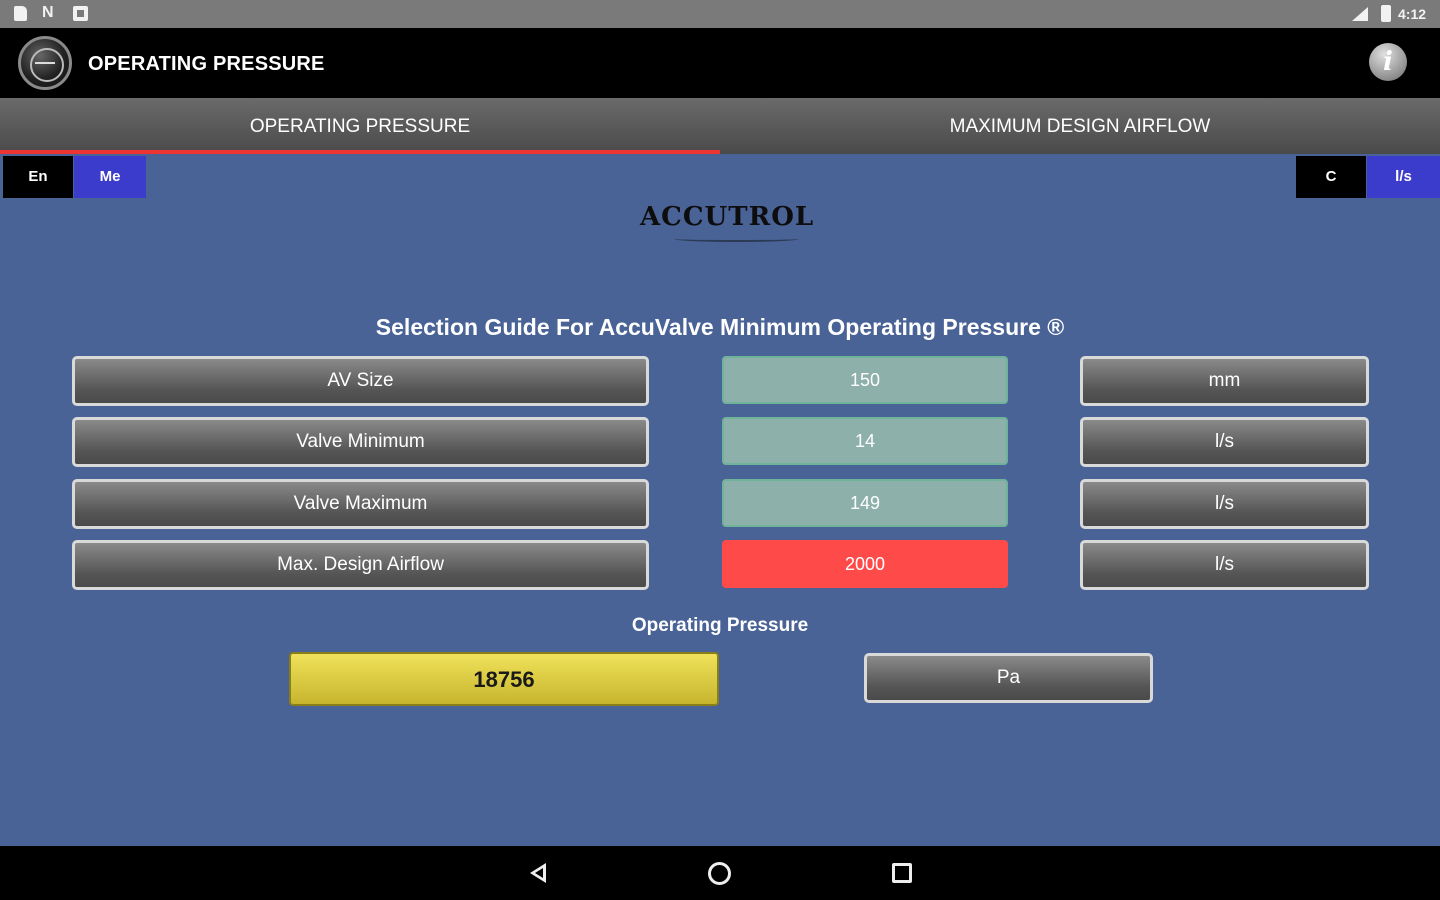  I want to click on navigation-bar, so click(720, 873).